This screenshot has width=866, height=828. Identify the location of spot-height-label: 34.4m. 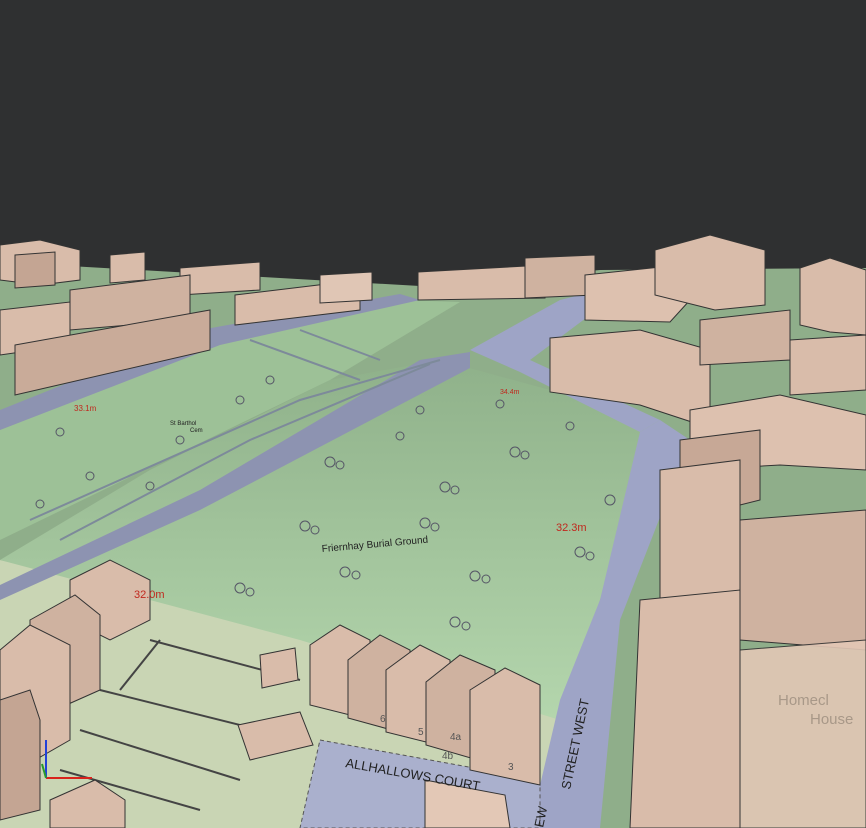
(510, 392).